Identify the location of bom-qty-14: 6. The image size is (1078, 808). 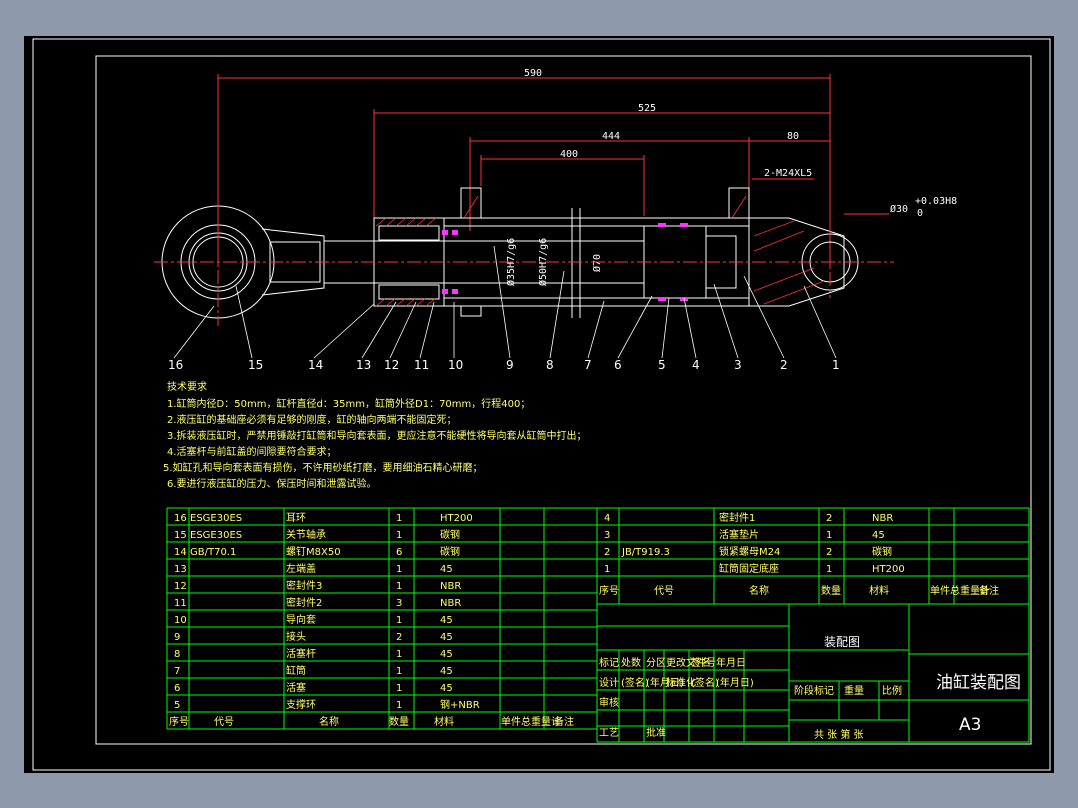
(399, 552).